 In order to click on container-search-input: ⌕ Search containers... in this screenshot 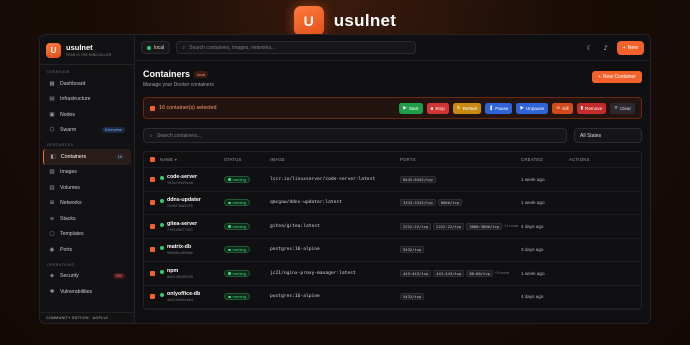, I will do `click(355, 135)`.